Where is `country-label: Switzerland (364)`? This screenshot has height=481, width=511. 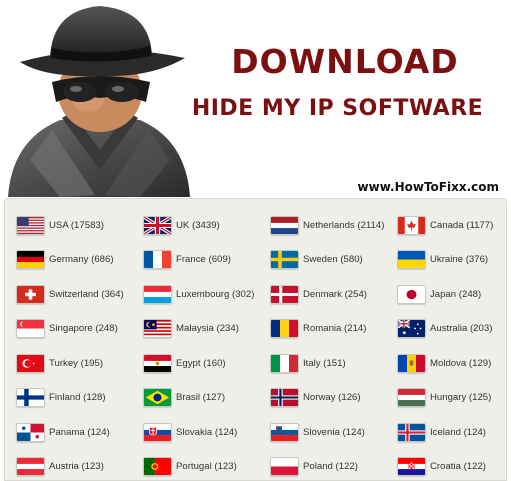 country-label: Switzerland (364) is located at coordinates (86, 294).